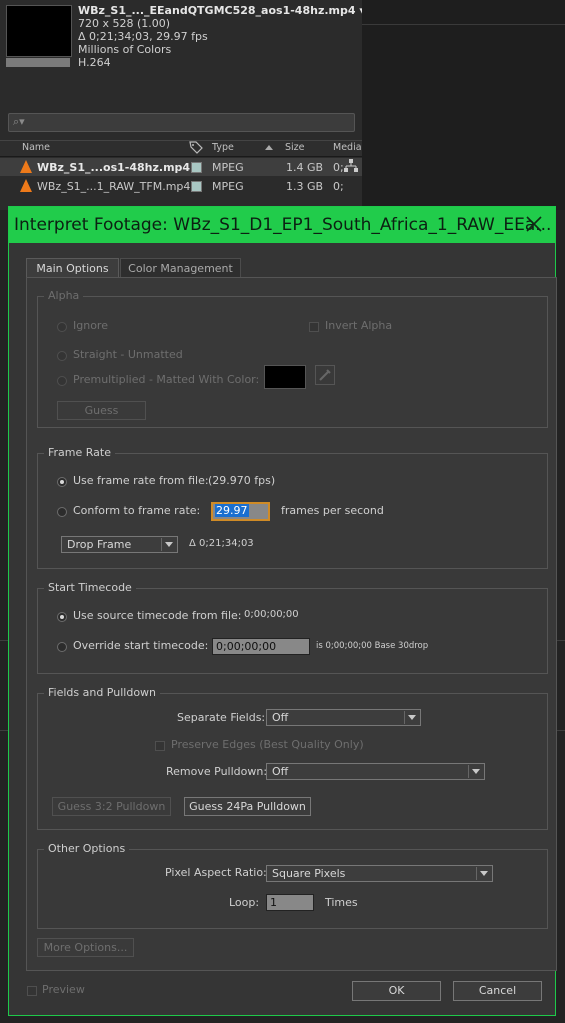 The width and height of the screenshot is (565, 1023). Describe the element at coordinates (99, 544) in the screenshot. I see `drop-frame-value: Drop Frame` at that location.